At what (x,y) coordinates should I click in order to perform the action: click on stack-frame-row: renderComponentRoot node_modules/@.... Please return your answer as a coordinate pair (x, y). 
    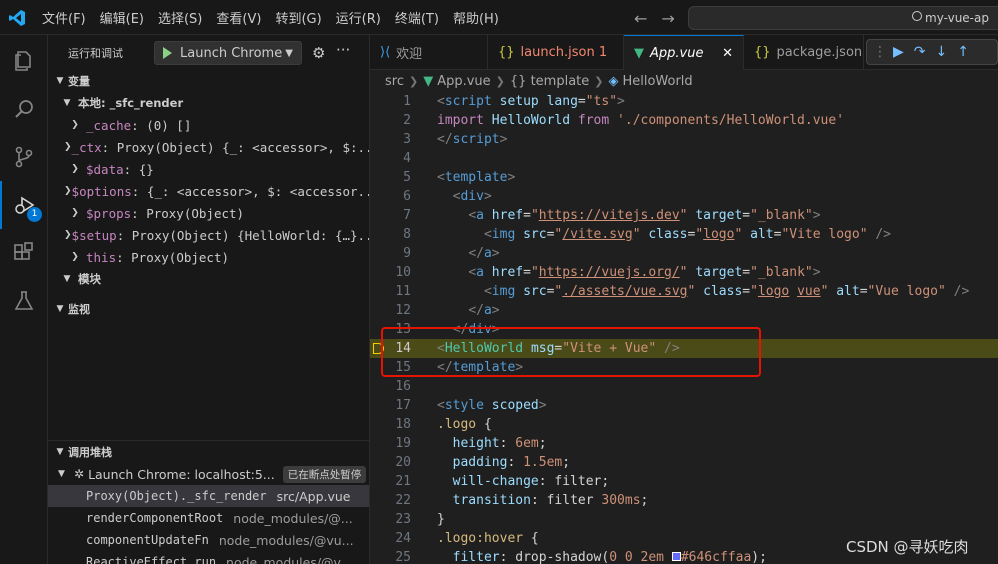
    Looking at the image, I should click on (208, 518).